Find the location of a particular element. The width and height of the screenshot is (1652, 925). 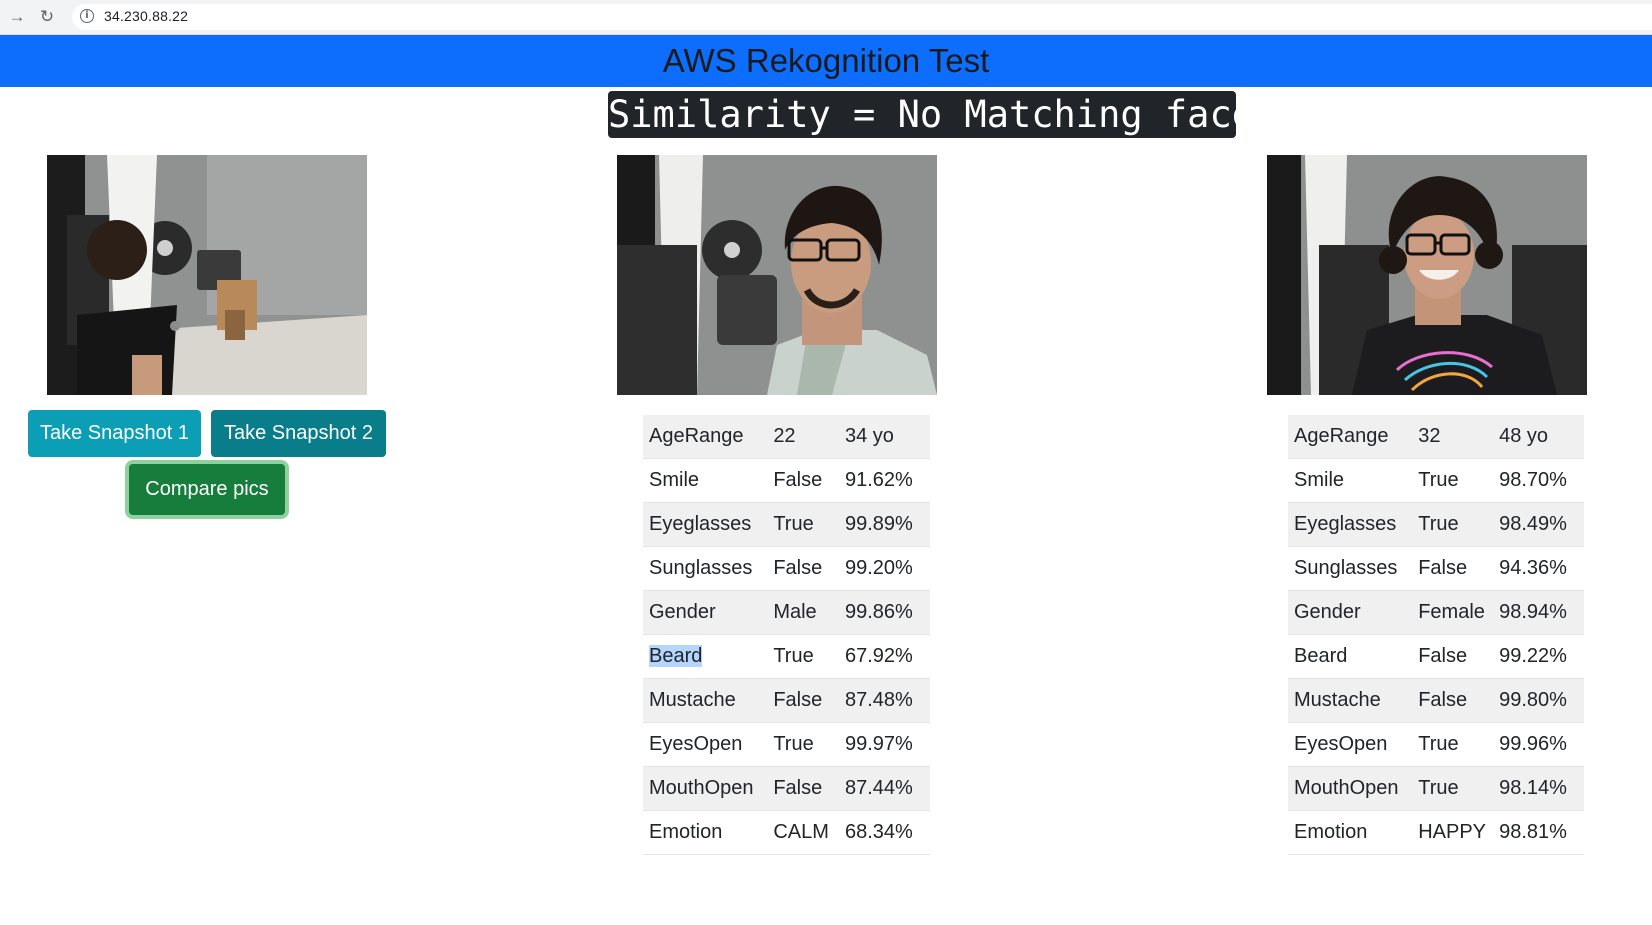

table-row: MouthOpen False 87.44% is located at coordinates (786, 788).